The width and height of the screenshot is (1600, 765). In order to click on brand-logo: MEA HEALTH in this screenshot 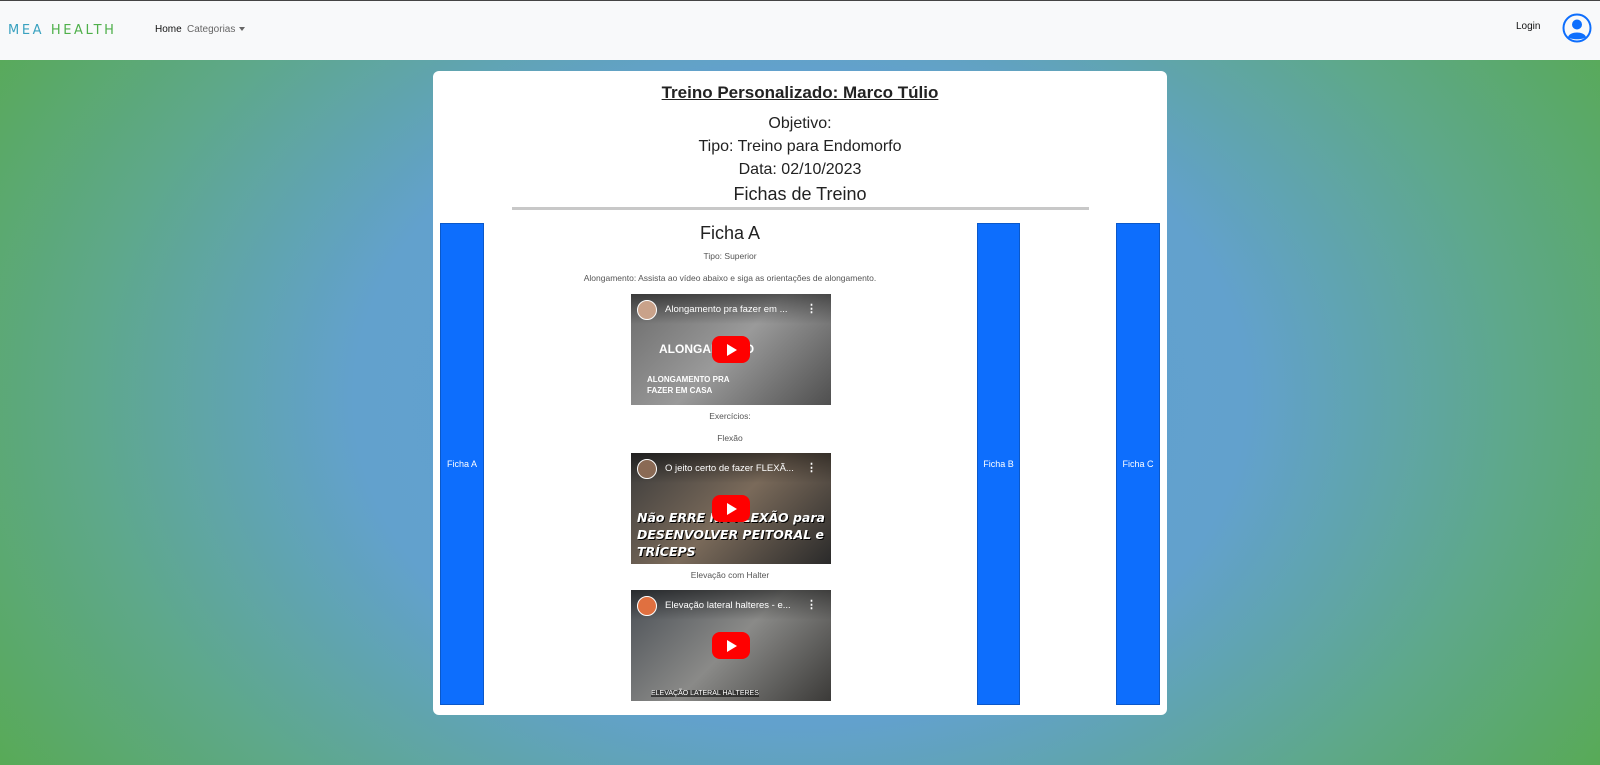, I will do `click(62, 30)`.